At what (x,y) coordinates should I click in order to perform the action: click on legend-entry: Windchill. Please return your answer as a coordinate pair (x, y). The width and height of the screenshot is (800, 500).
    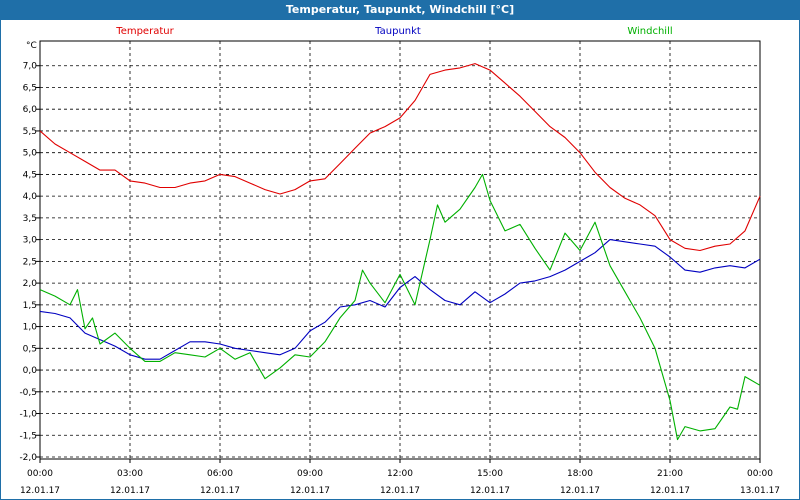
    Looking at the image, I should click on (649, 31).